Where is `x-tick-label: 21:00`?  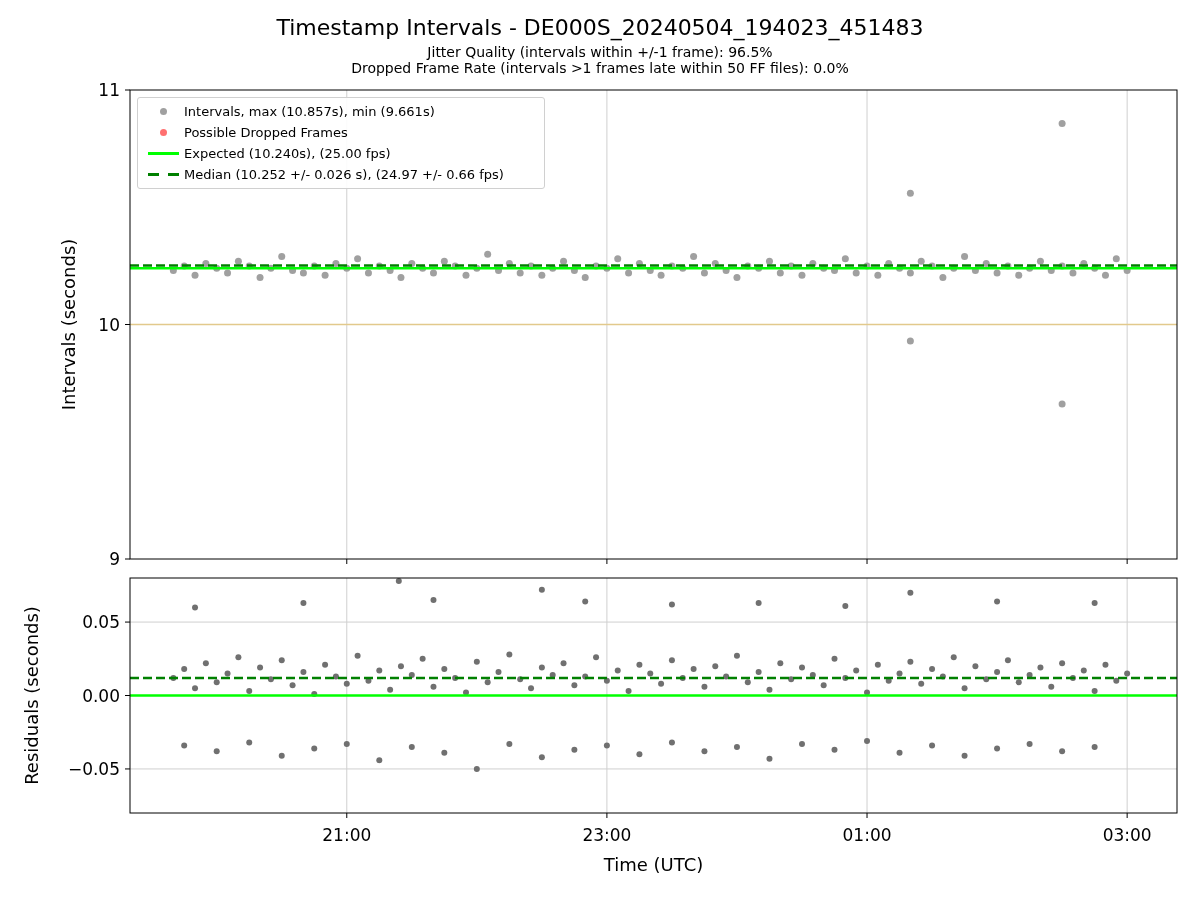 x-tick-label: 21:00 is located at coordinates (347, 835).